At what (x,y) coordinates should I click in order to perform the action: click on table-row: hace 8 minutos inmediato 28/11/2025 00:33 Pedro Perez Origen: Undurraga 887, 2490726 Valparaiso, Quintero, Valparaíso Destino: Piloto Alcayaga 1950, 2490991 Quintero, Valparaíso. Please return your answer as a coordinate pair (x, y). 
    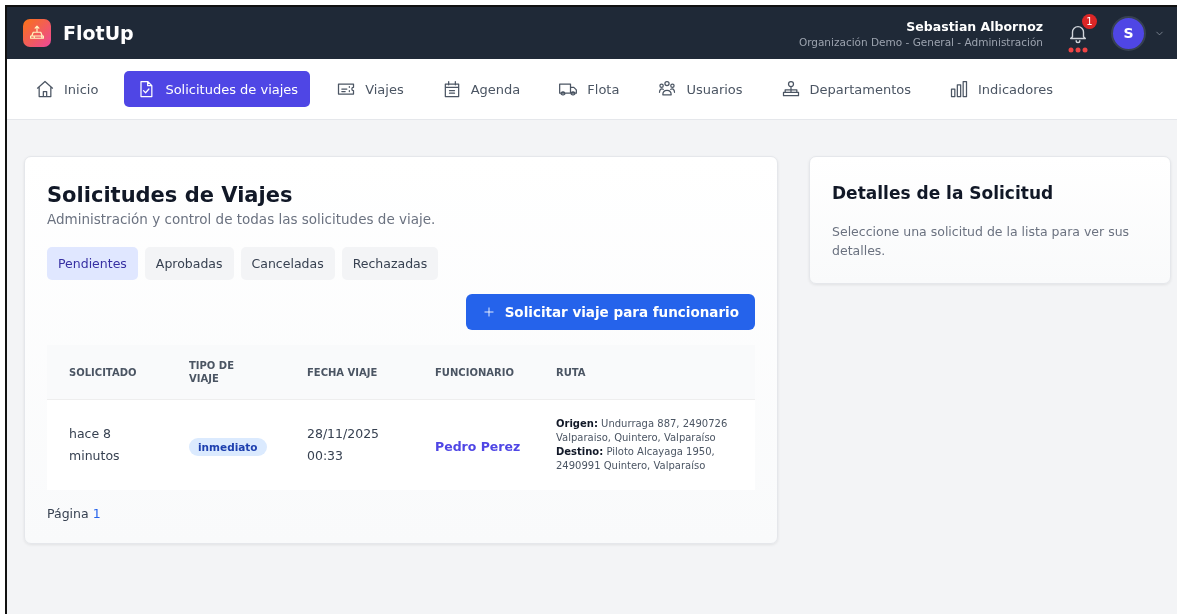
    Looking at the image, I should click on (401, 445).